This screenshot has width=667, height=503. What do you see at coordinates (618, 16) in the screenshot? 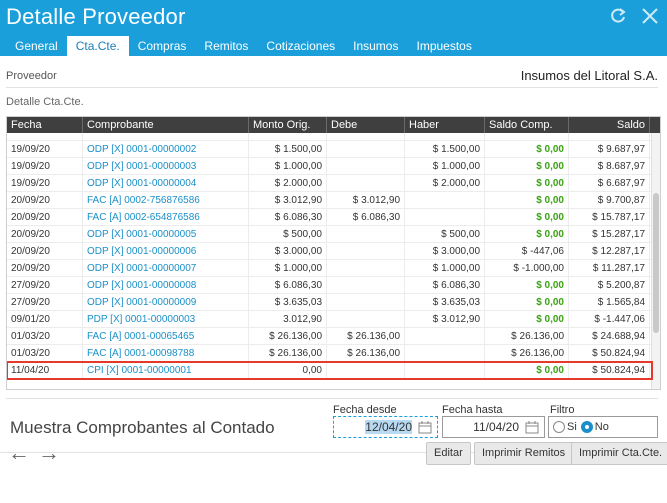
I see `refresh-icon` at bounding box center [618, 16].